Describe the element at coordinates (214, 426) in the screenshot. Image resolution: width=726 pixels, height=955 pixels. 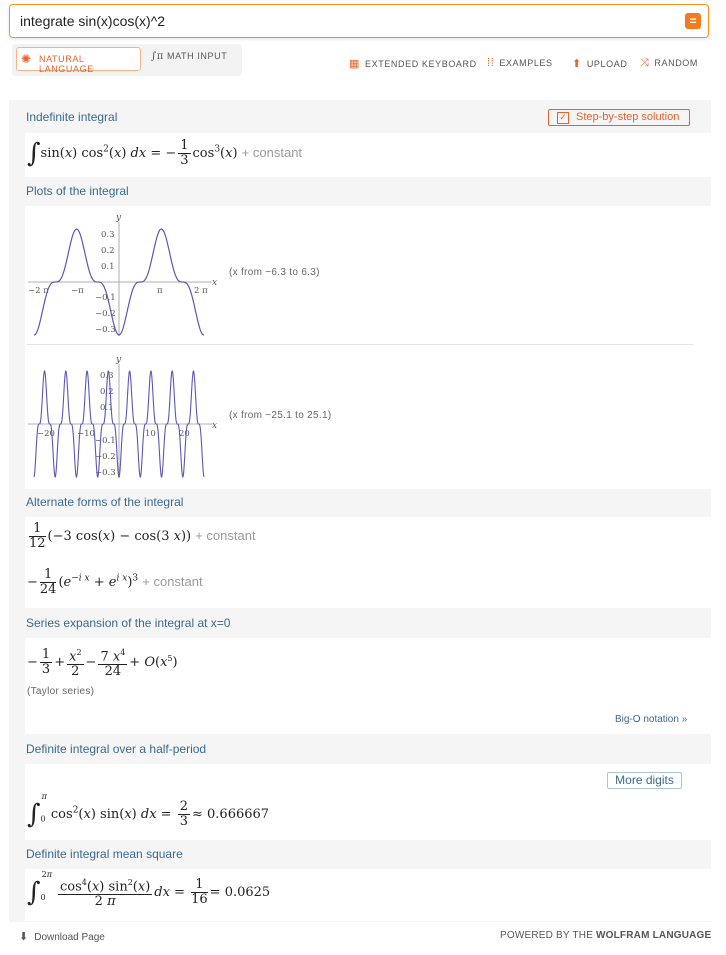
I see `x-axis-label: x` at that location.